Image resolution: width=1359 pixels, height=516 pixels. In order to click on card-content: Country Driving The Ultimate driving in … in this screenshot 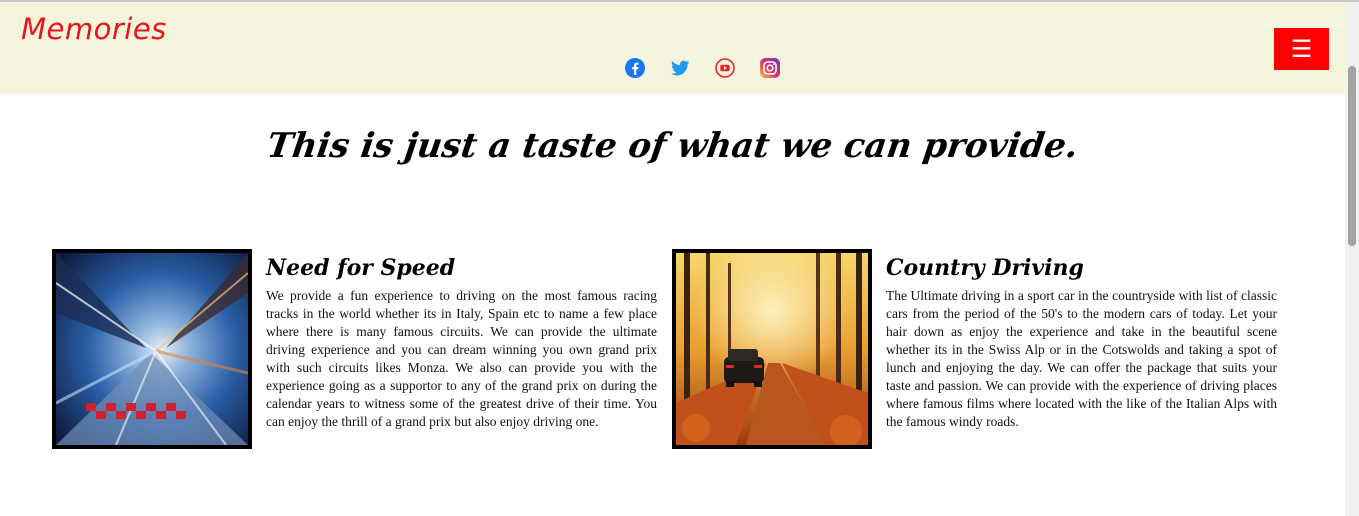, I will do `click(1081, 340)`.